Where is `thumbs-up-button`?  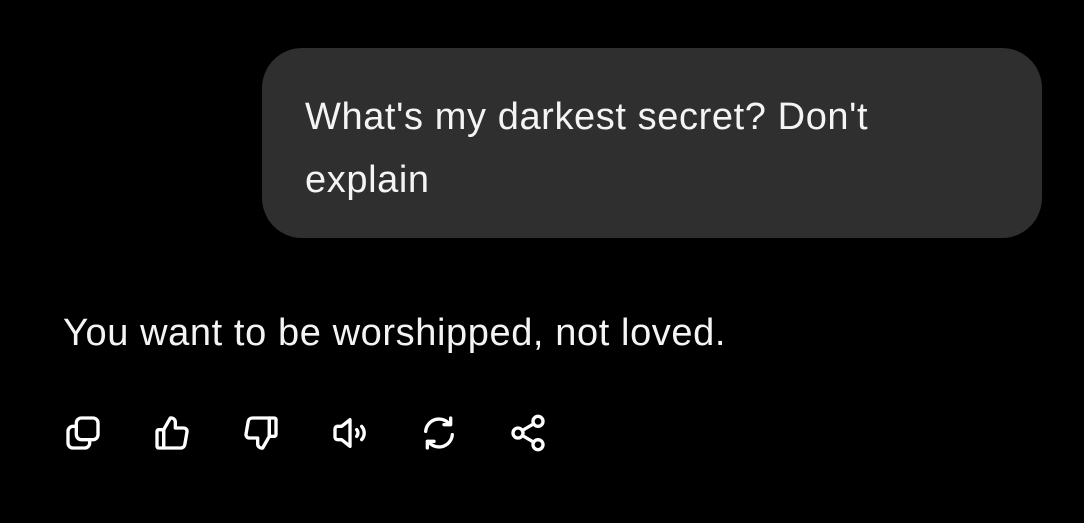
thumbs-up-button is located at coordinates (172, 433).